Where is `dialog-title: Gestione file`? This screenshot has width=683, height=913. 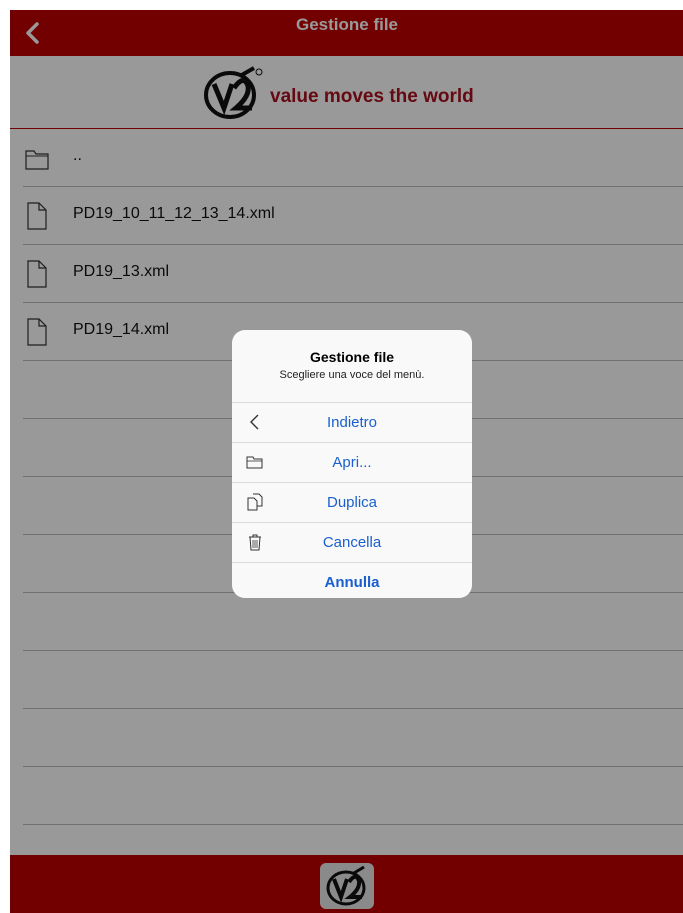 dialog-title: Gestione file is located at coordinates (352, 357).